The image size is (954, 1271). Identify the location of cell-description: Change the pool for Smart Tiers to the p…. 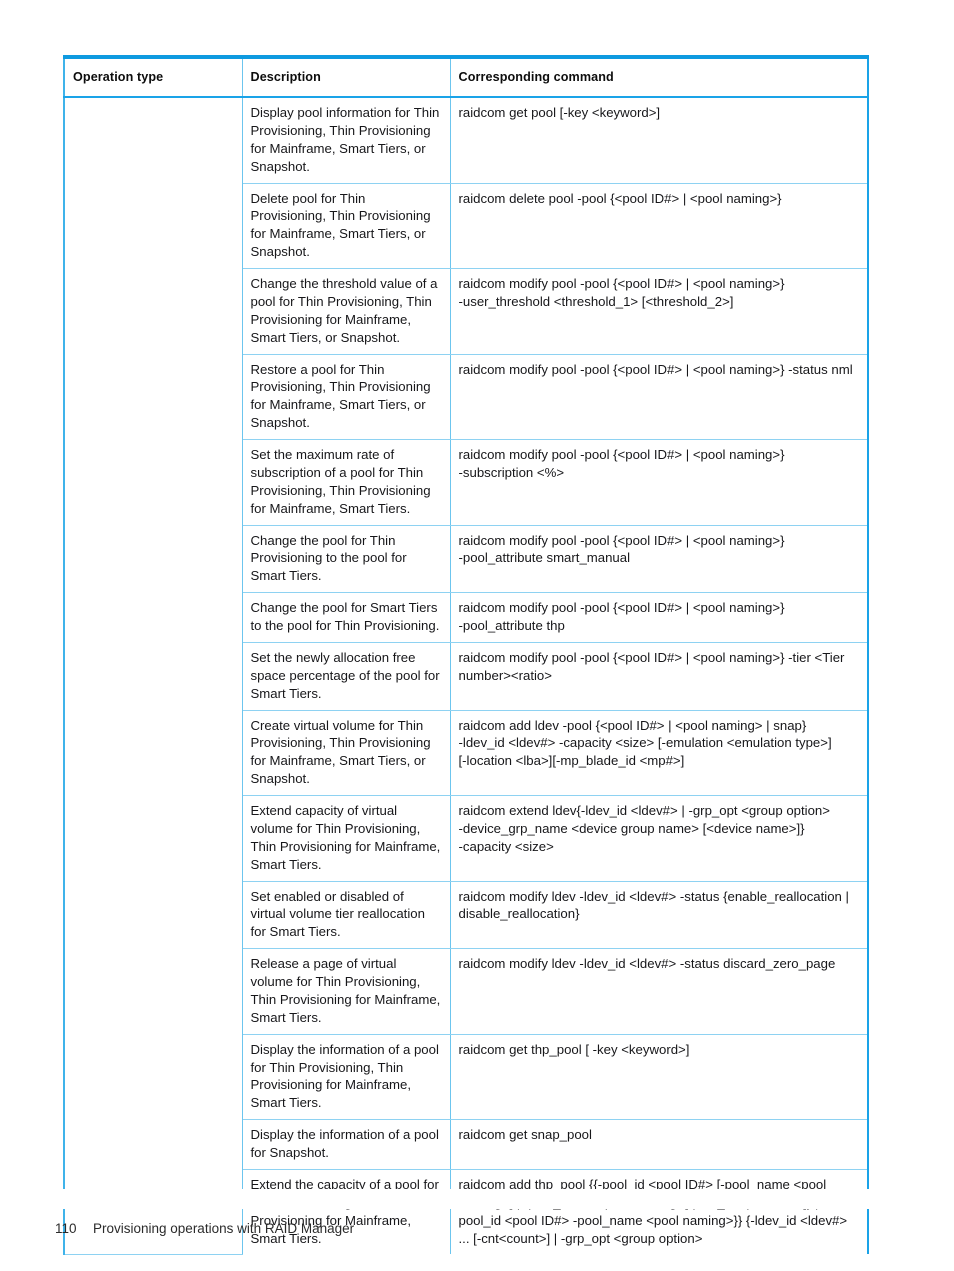
(346, 617).